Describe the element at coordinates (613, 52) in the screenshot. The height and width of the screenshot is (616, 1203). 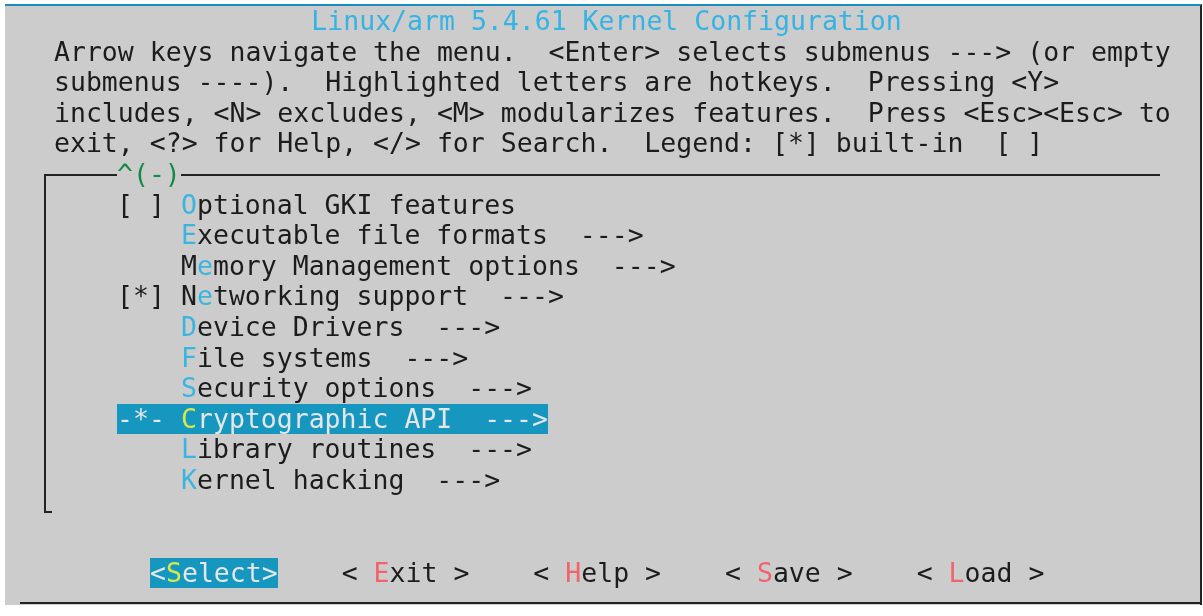
I see `help-text-line: Arrow keys navigate the menu. <Enter> selects submenus ---> (or empty` at that location.